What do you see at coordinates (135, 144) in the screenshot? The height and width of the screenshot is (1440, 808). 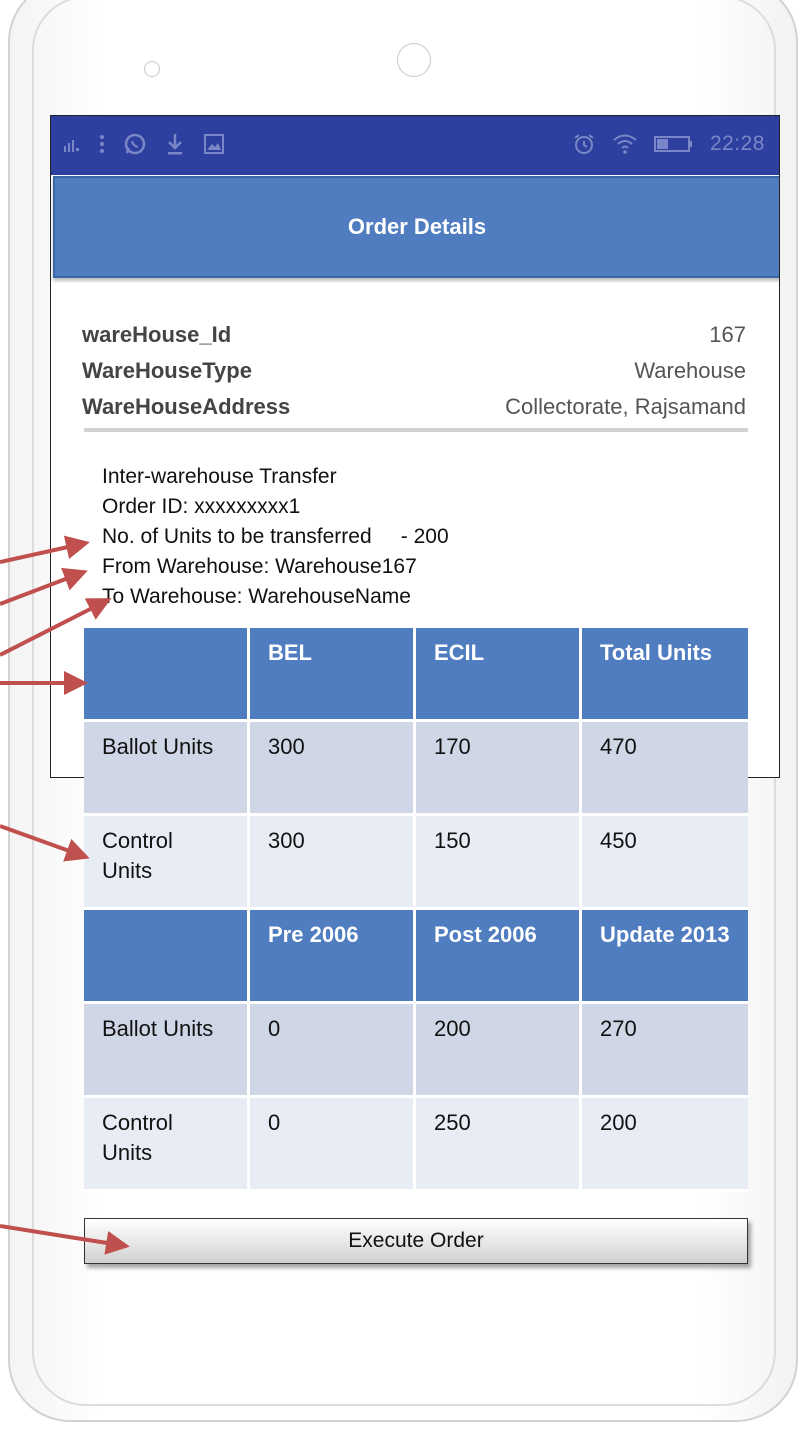 I see `whatsapp-icon` at bounding box center [135, 144].